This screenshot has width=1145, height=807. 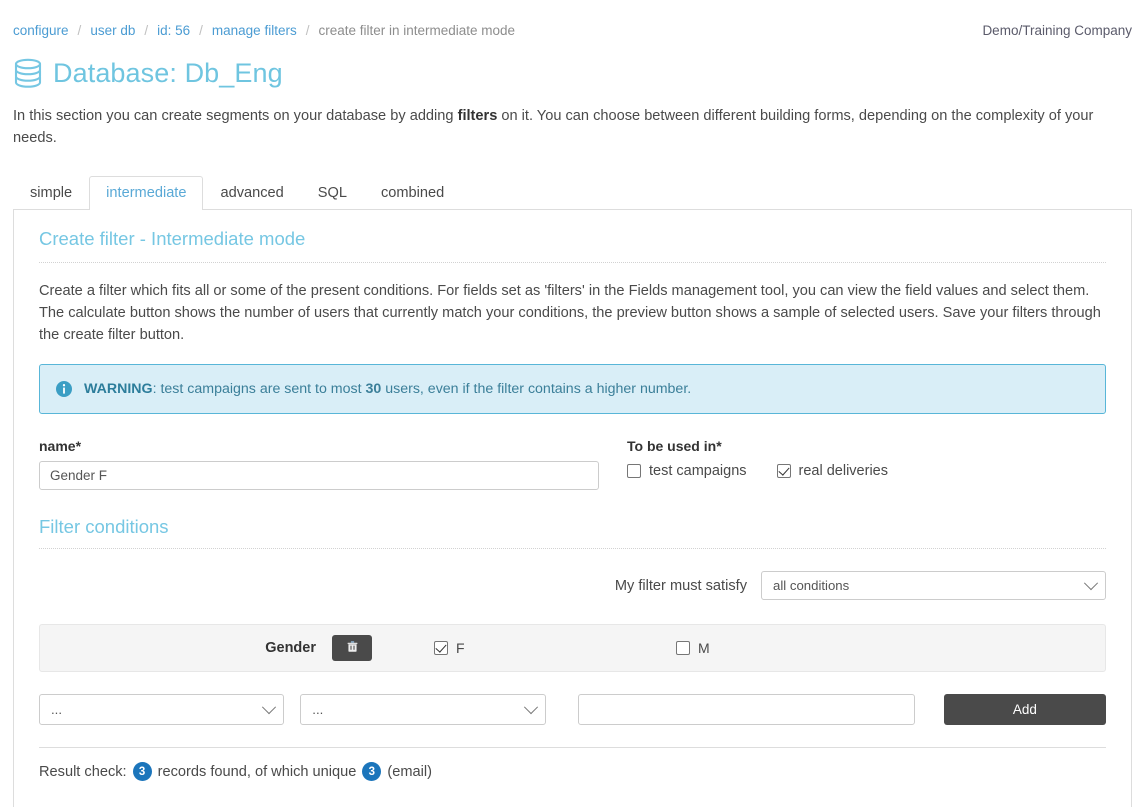 What do you see at coordinates (373, 389) in the screenshot?
I see `warning-number: 30` at bounding box center [373, 389].